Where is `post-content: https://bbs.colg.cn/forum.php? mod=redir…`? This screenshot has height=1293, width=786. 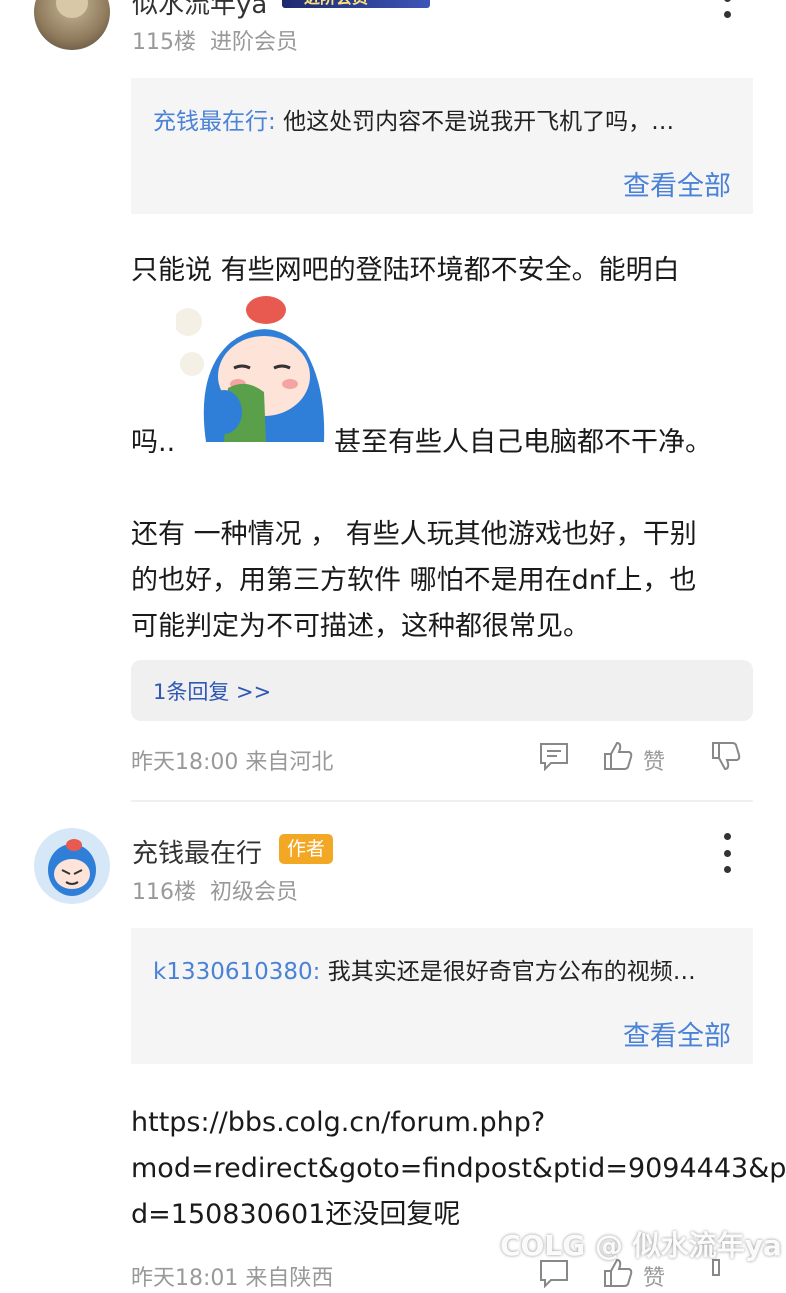
post-content: https://bbs.colg.cn/forum.php? mod=redir… is located at coordinates (458, 1169).